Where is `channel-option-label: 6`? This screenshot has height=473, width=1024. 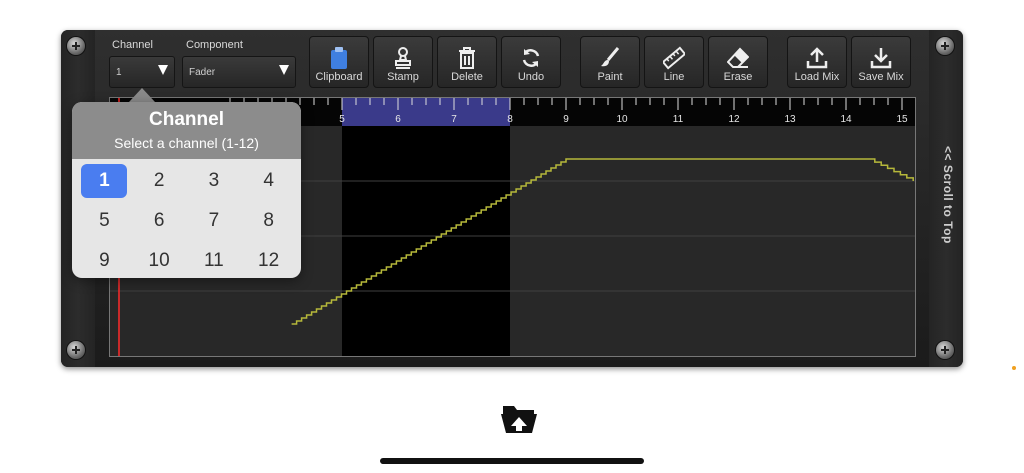
channel-option-label: 6 is located at coordinates (159, 220).